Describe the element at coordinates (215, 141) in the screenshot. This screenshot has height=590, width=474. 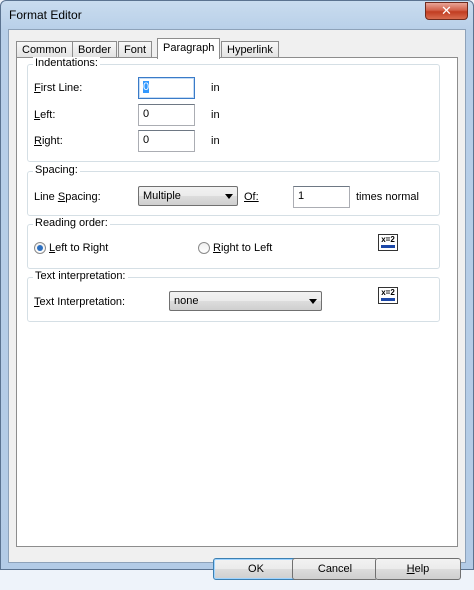
I see `right-indent-unit: in` at that location.